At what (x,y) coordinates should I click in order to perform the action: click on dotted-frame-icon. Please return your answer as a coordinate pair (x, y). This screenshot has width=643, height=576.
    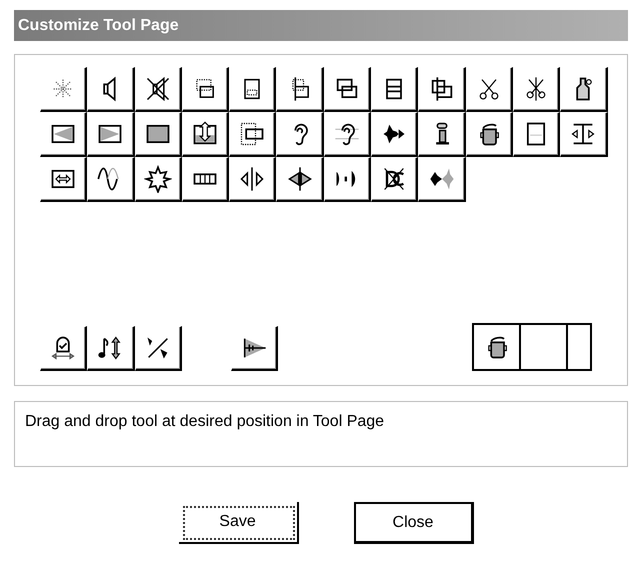
    Looking at the image, I should click on (252, 134).